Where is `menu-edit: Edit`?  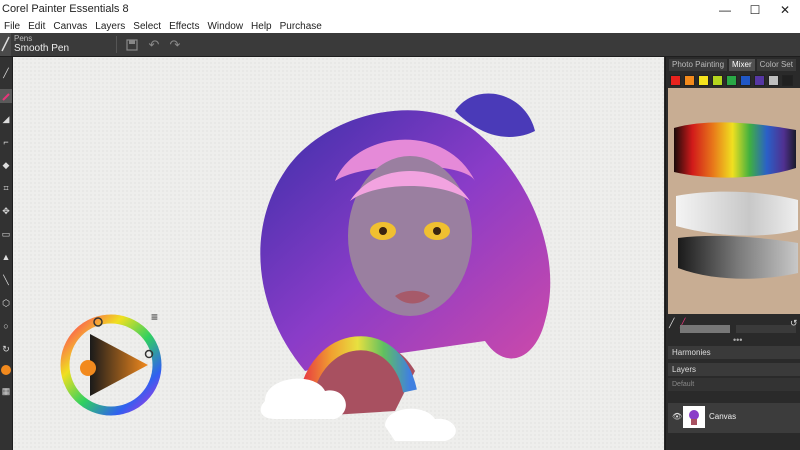 menu-edit: Edit is located at coordinates (36, 26).